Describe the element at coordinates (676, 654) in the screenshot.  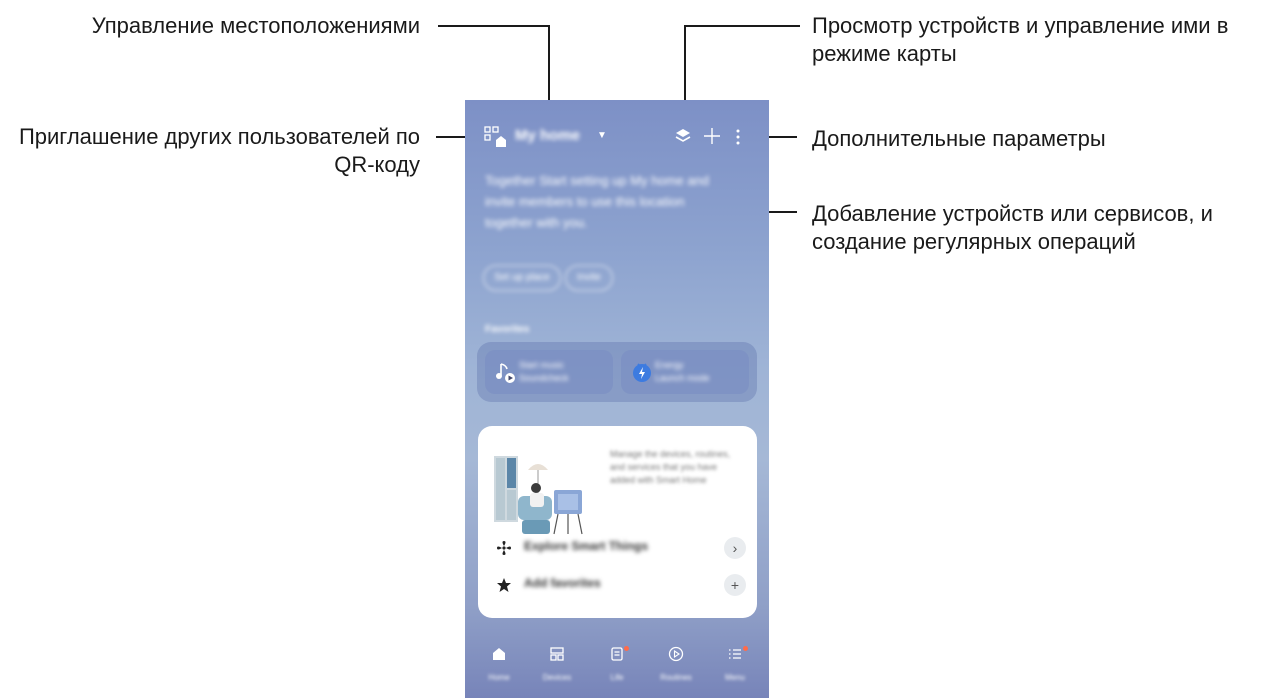
I see `play-icon` at that location.